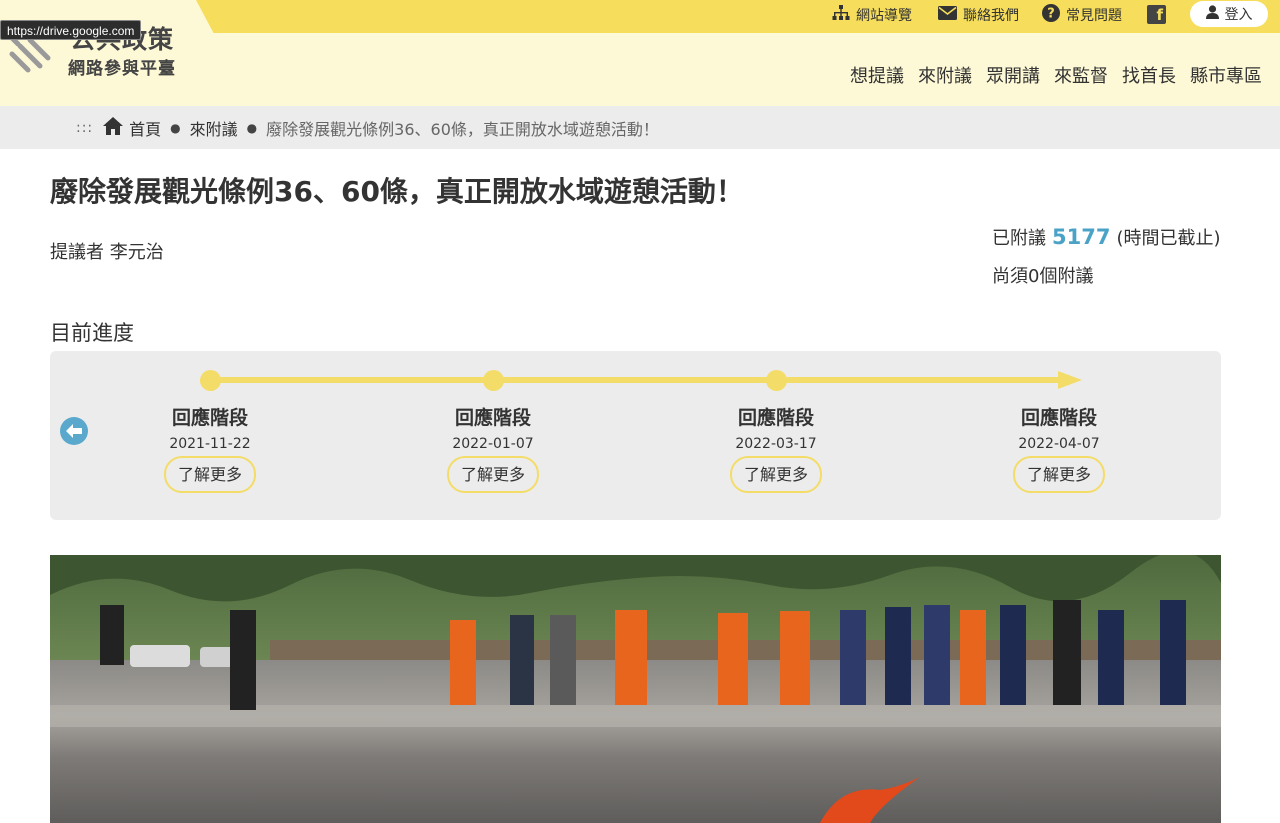  I want to click on prev-arrow-icon, so click(74, 431).